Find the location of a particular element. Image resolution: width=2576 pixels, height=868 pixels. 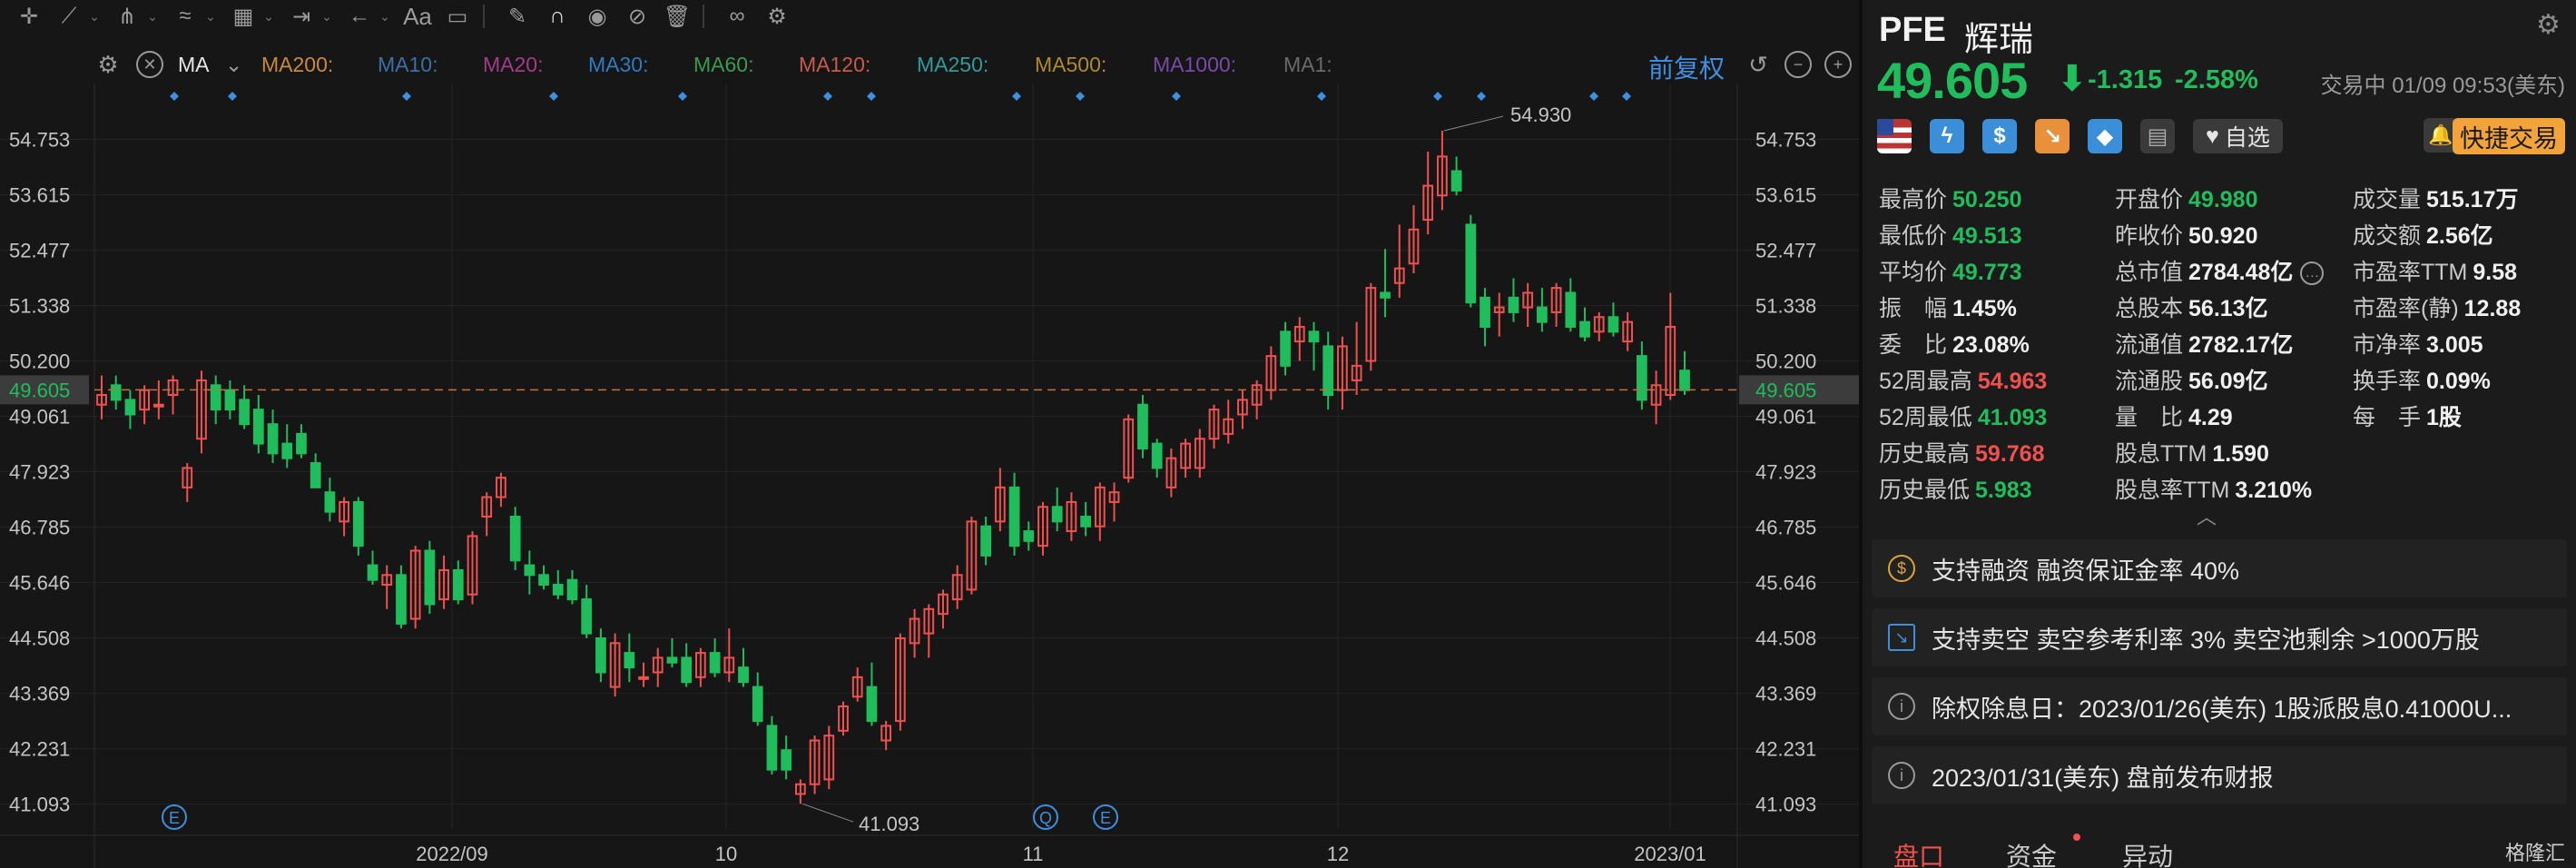

toolbar-divider is located at coordinates (484, 16).